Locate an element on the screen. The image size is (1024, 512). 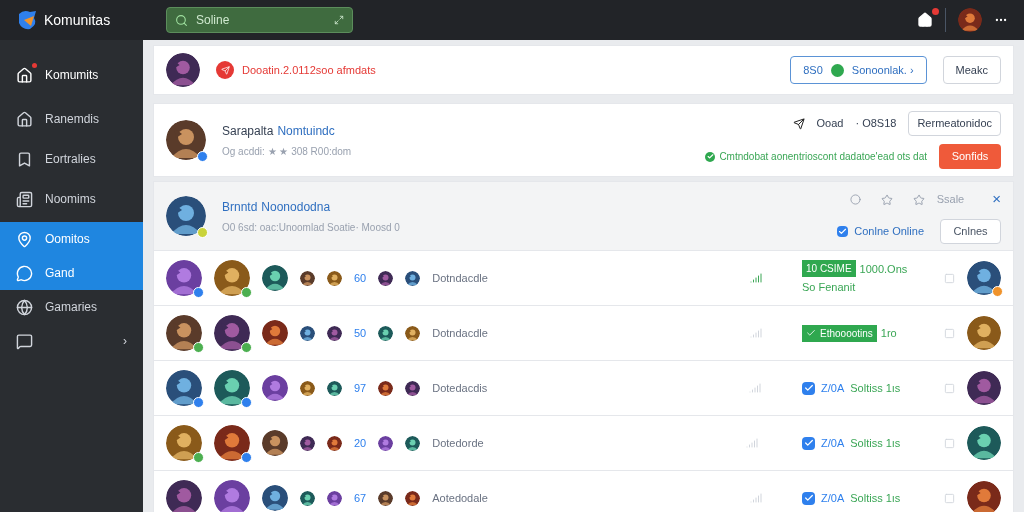
sidebar-item: Gamaries is located at coordinates (71, 307).